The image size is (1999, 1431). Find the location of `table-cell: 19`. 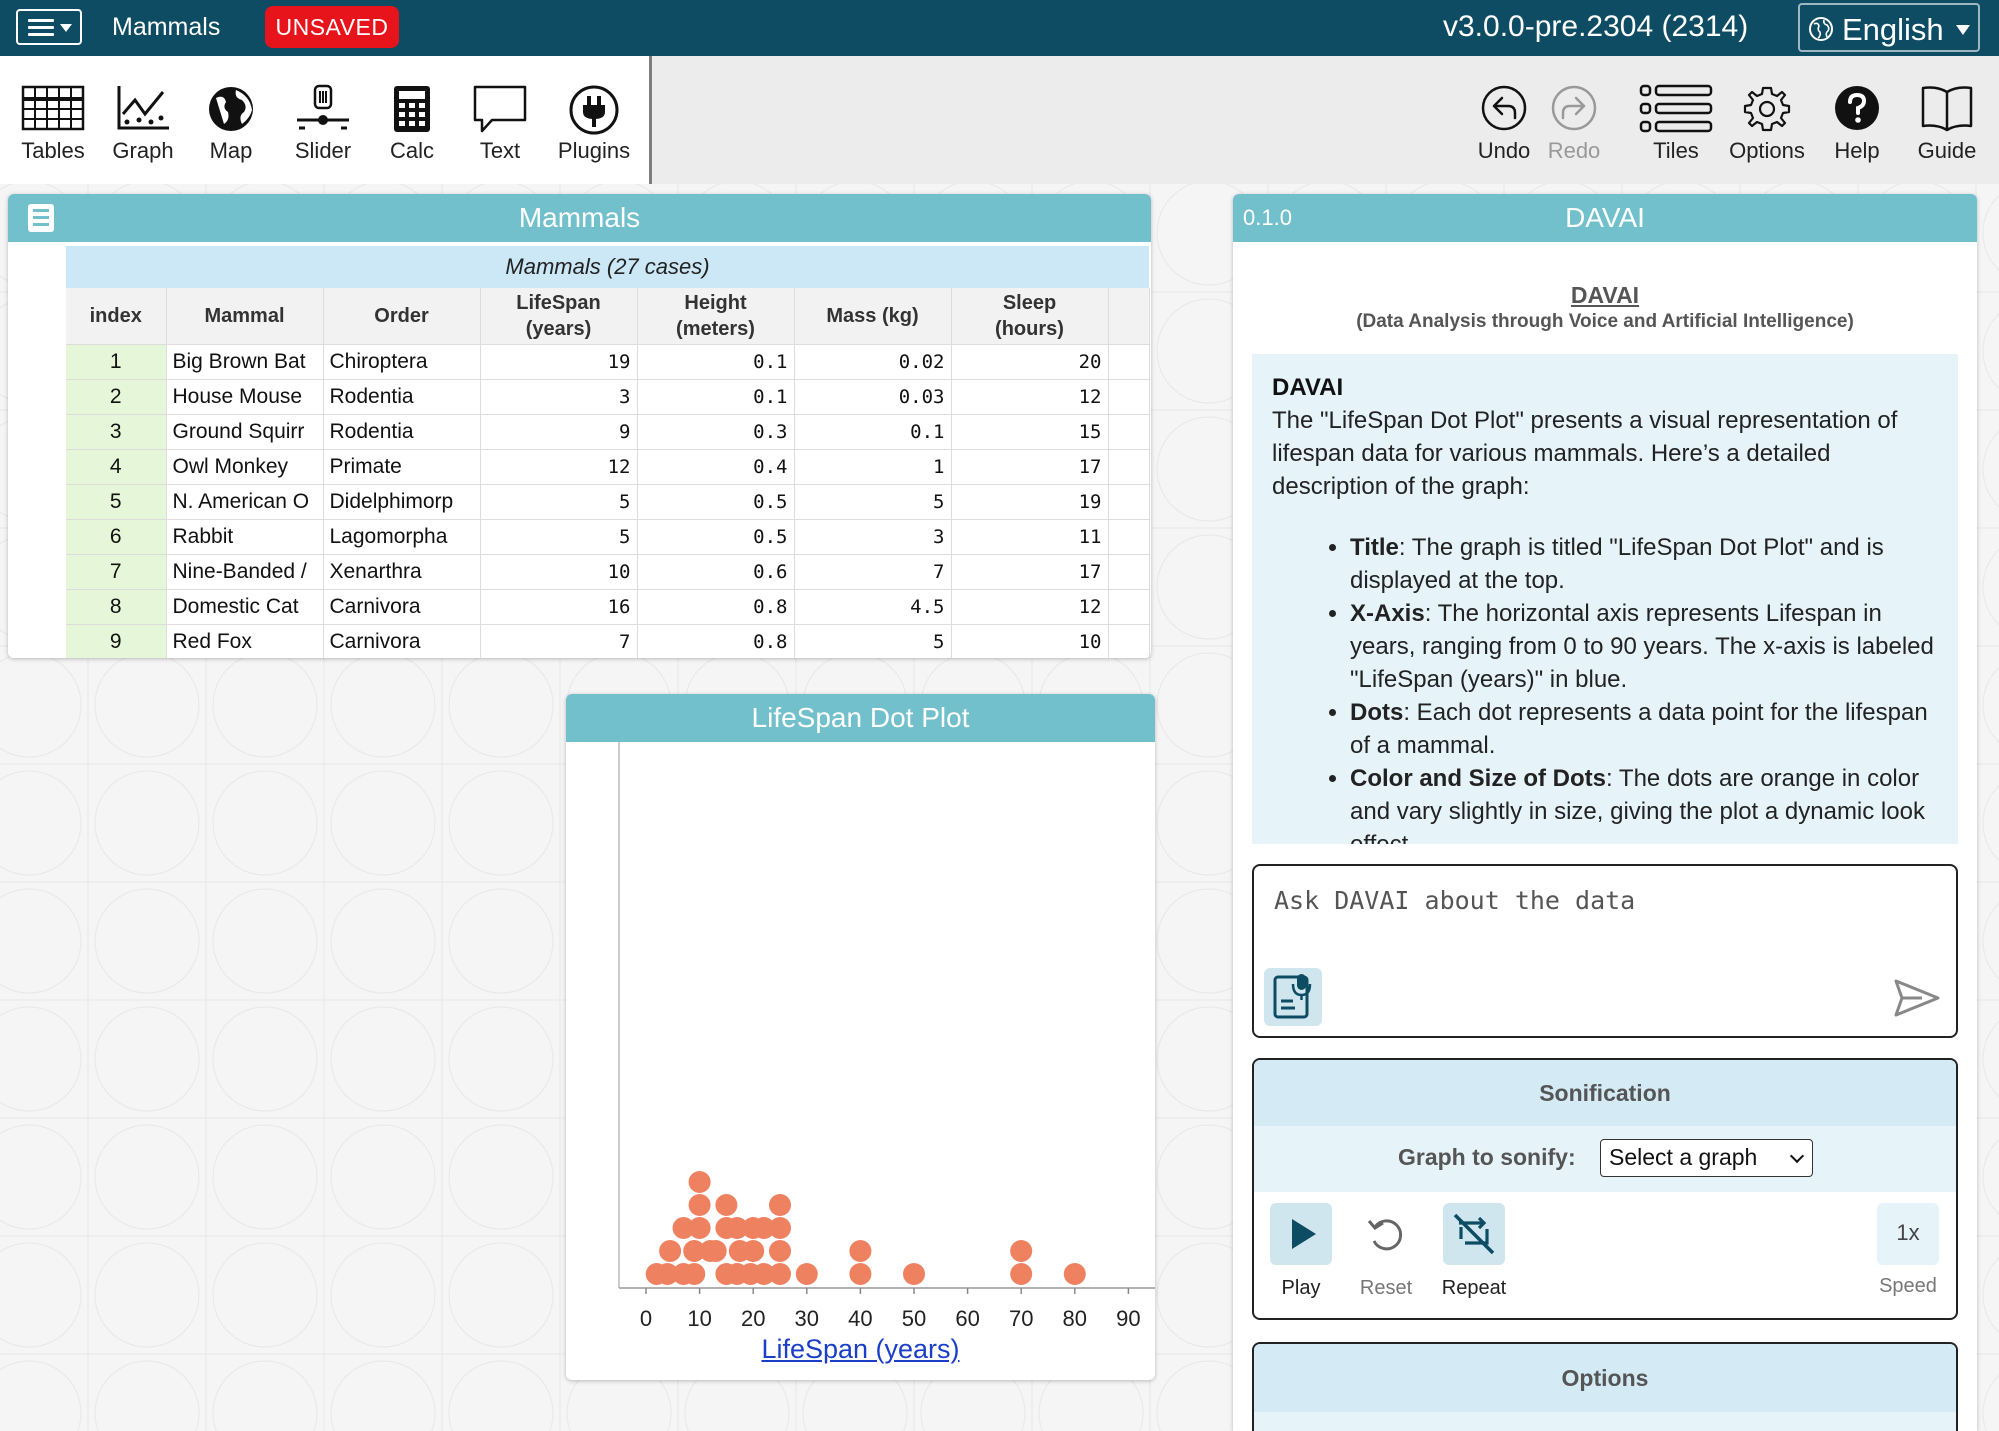

table-cell: 19 is located at coordinates (1030, 502).